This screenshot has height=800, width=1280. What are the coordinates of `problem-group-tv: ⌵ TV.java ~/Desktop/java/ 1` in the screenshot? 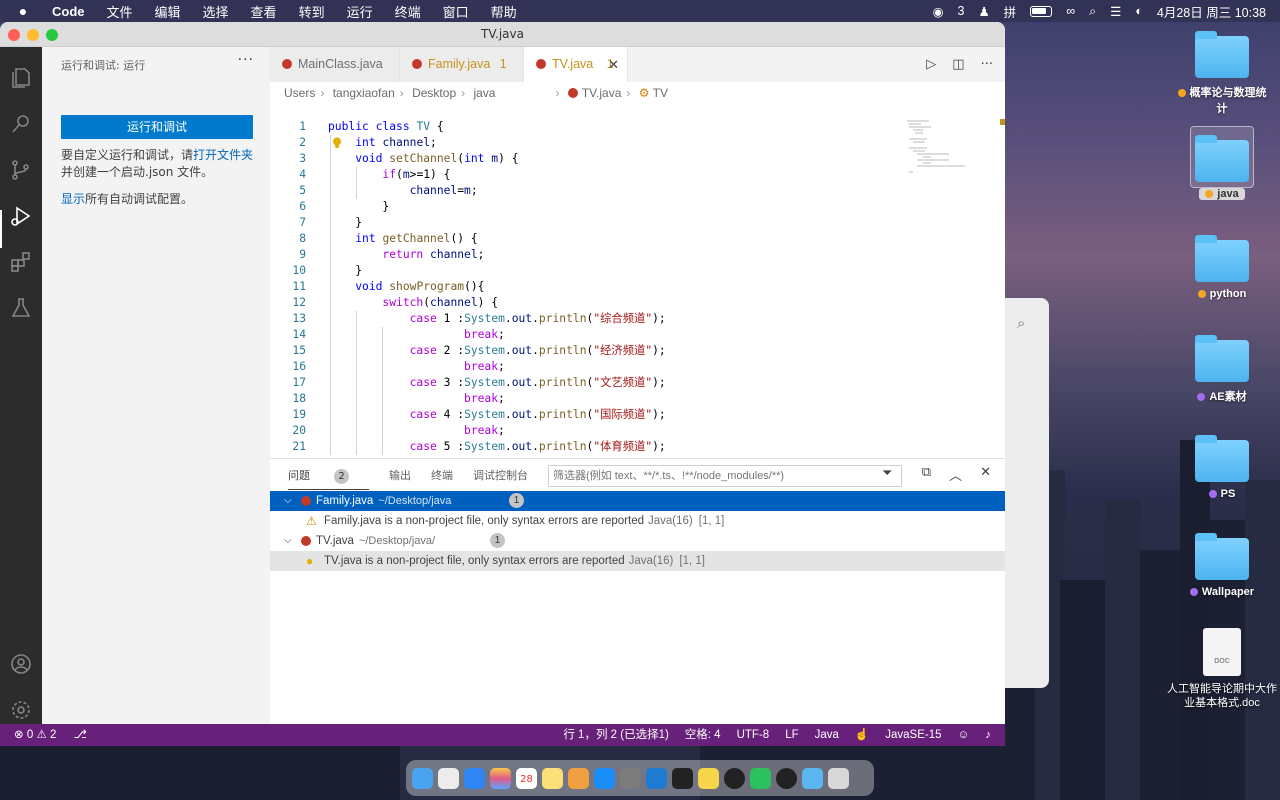 It's located at (637, 541).